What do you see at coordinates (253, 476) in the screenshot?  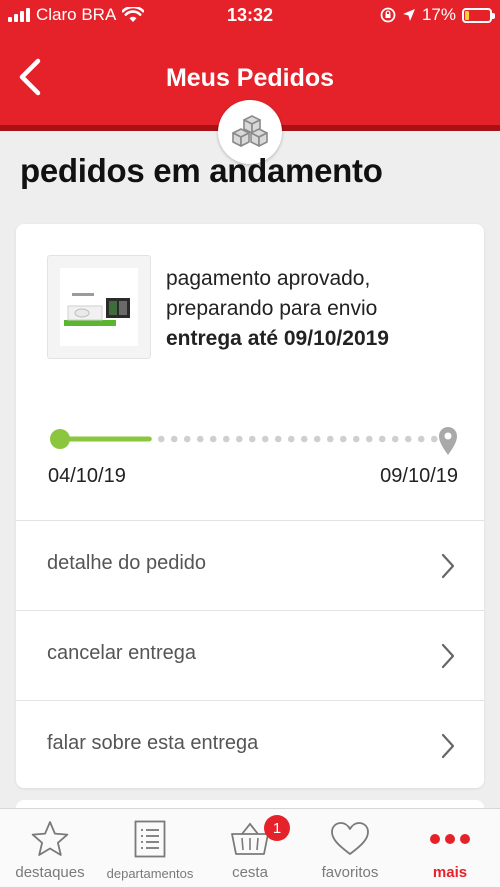 I see `tracker-dates: 04/10/19 09/10/19` at bounding box center [253, 476].